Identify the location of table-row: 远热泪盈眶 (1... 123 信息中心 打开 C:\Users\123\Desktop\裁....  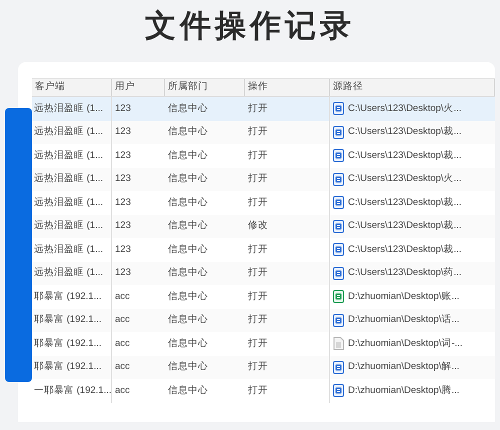
(263, 132).